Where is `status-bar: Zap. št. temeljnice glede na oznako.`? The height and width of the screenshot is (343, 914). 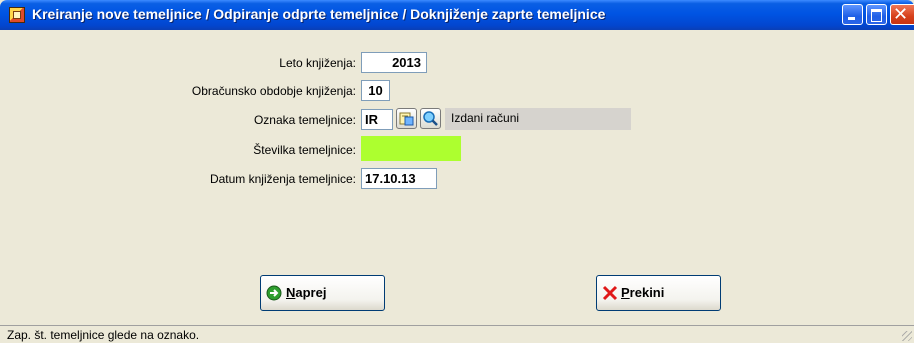
status-bar: Zap. št. temeljnice glede na oznako. is located at coordinates (457, 334).